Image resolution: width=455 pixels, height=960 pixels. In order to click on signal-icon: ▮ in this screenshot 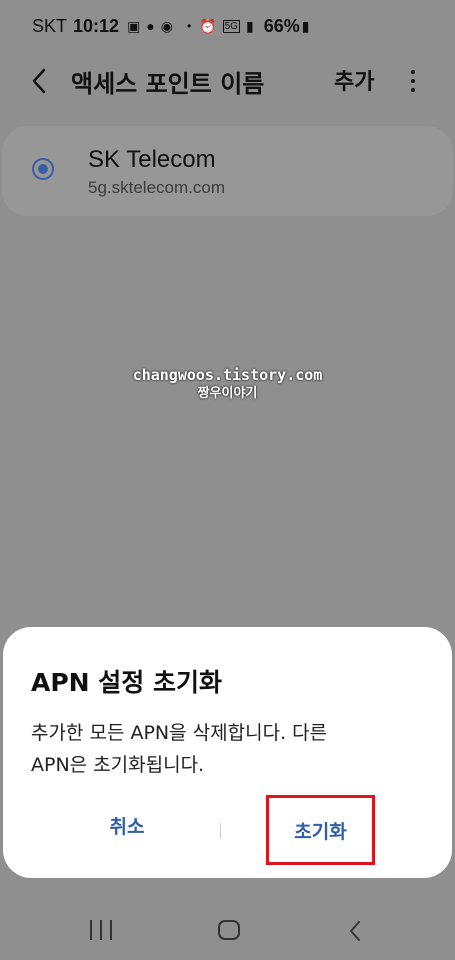, I will do `click(249, 25)`.